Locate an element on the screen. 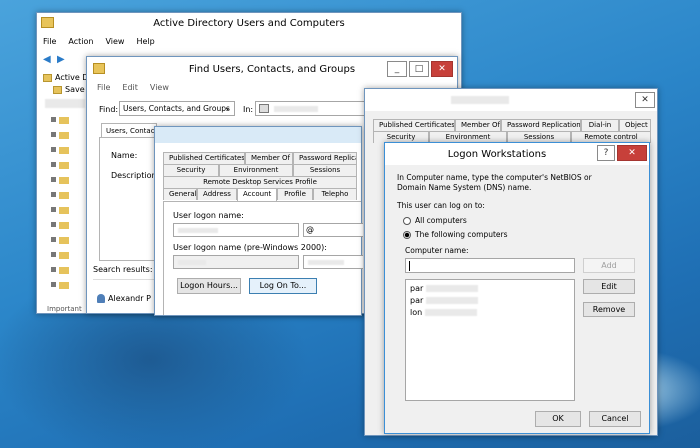 This screenshot has height=448, width=700. description-label: Description: is located at coordinates (135, 175).